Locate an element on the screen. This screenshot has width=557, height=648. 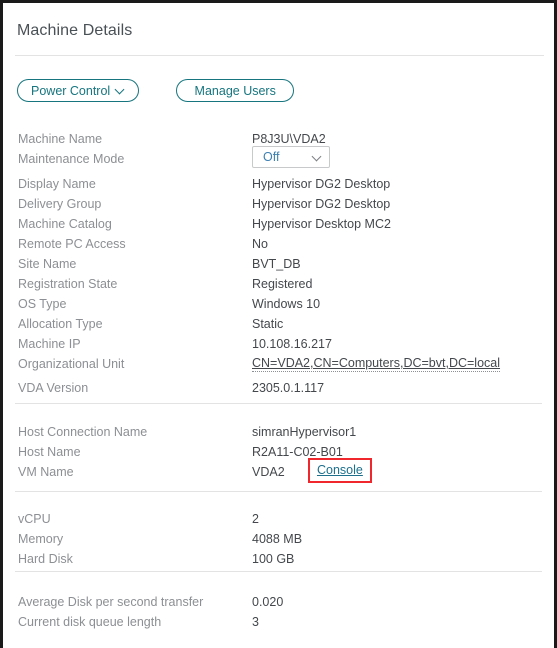
detail-row-value: P8J3U\VDA2 is located at coordinates (289, 139).